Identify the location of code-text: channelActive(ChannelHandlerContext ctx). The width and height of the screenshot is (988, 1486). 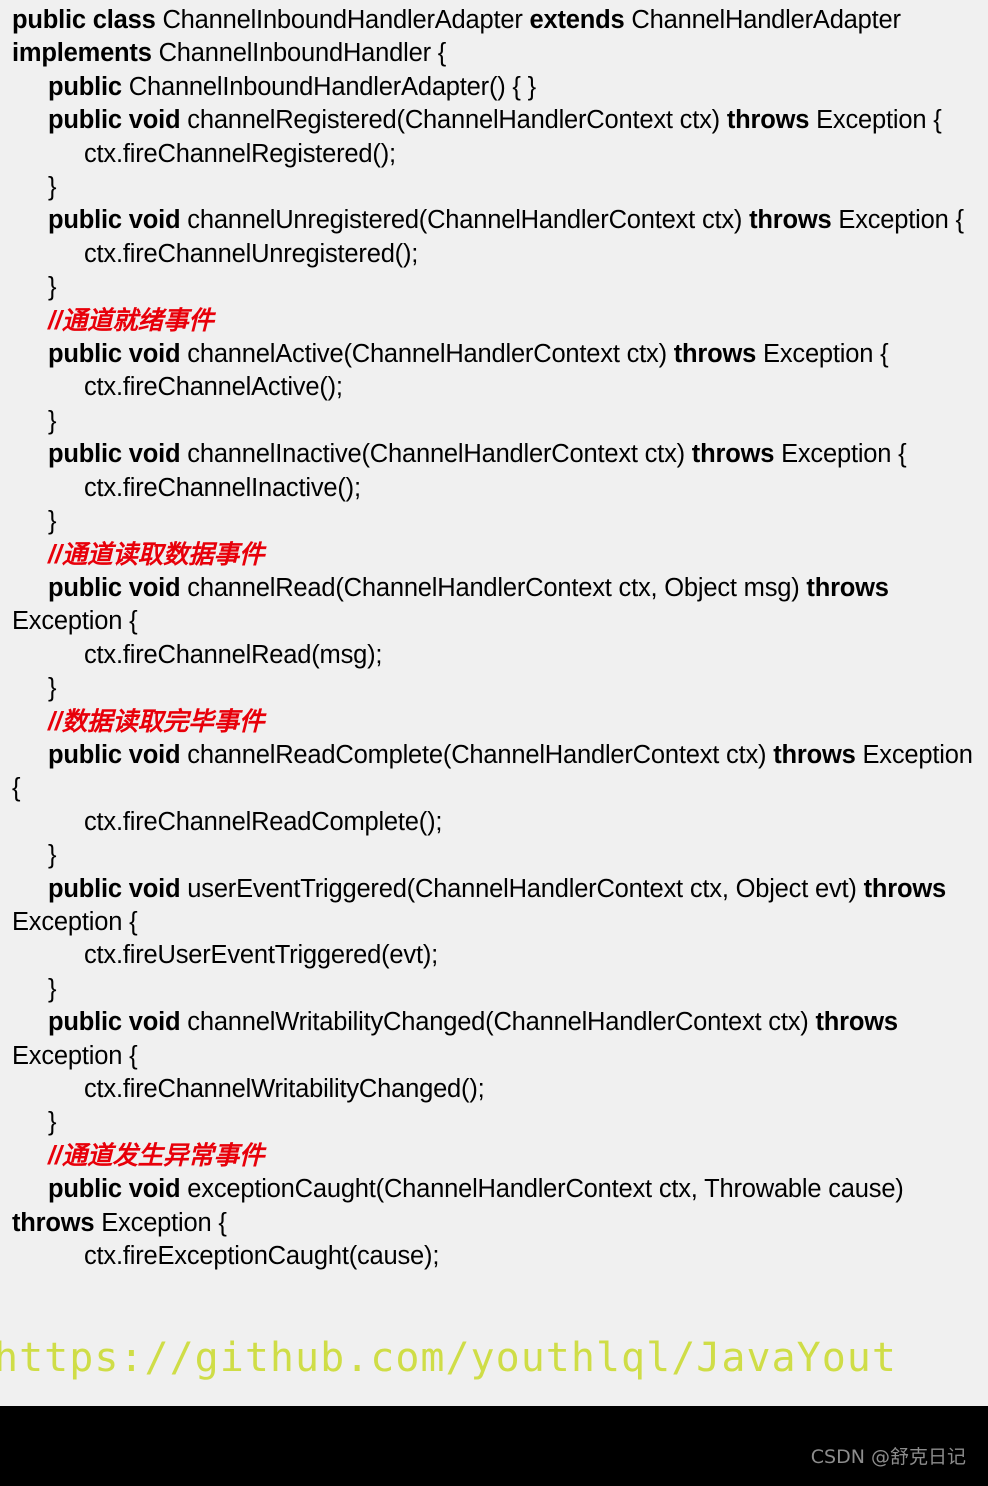
(430, 354).